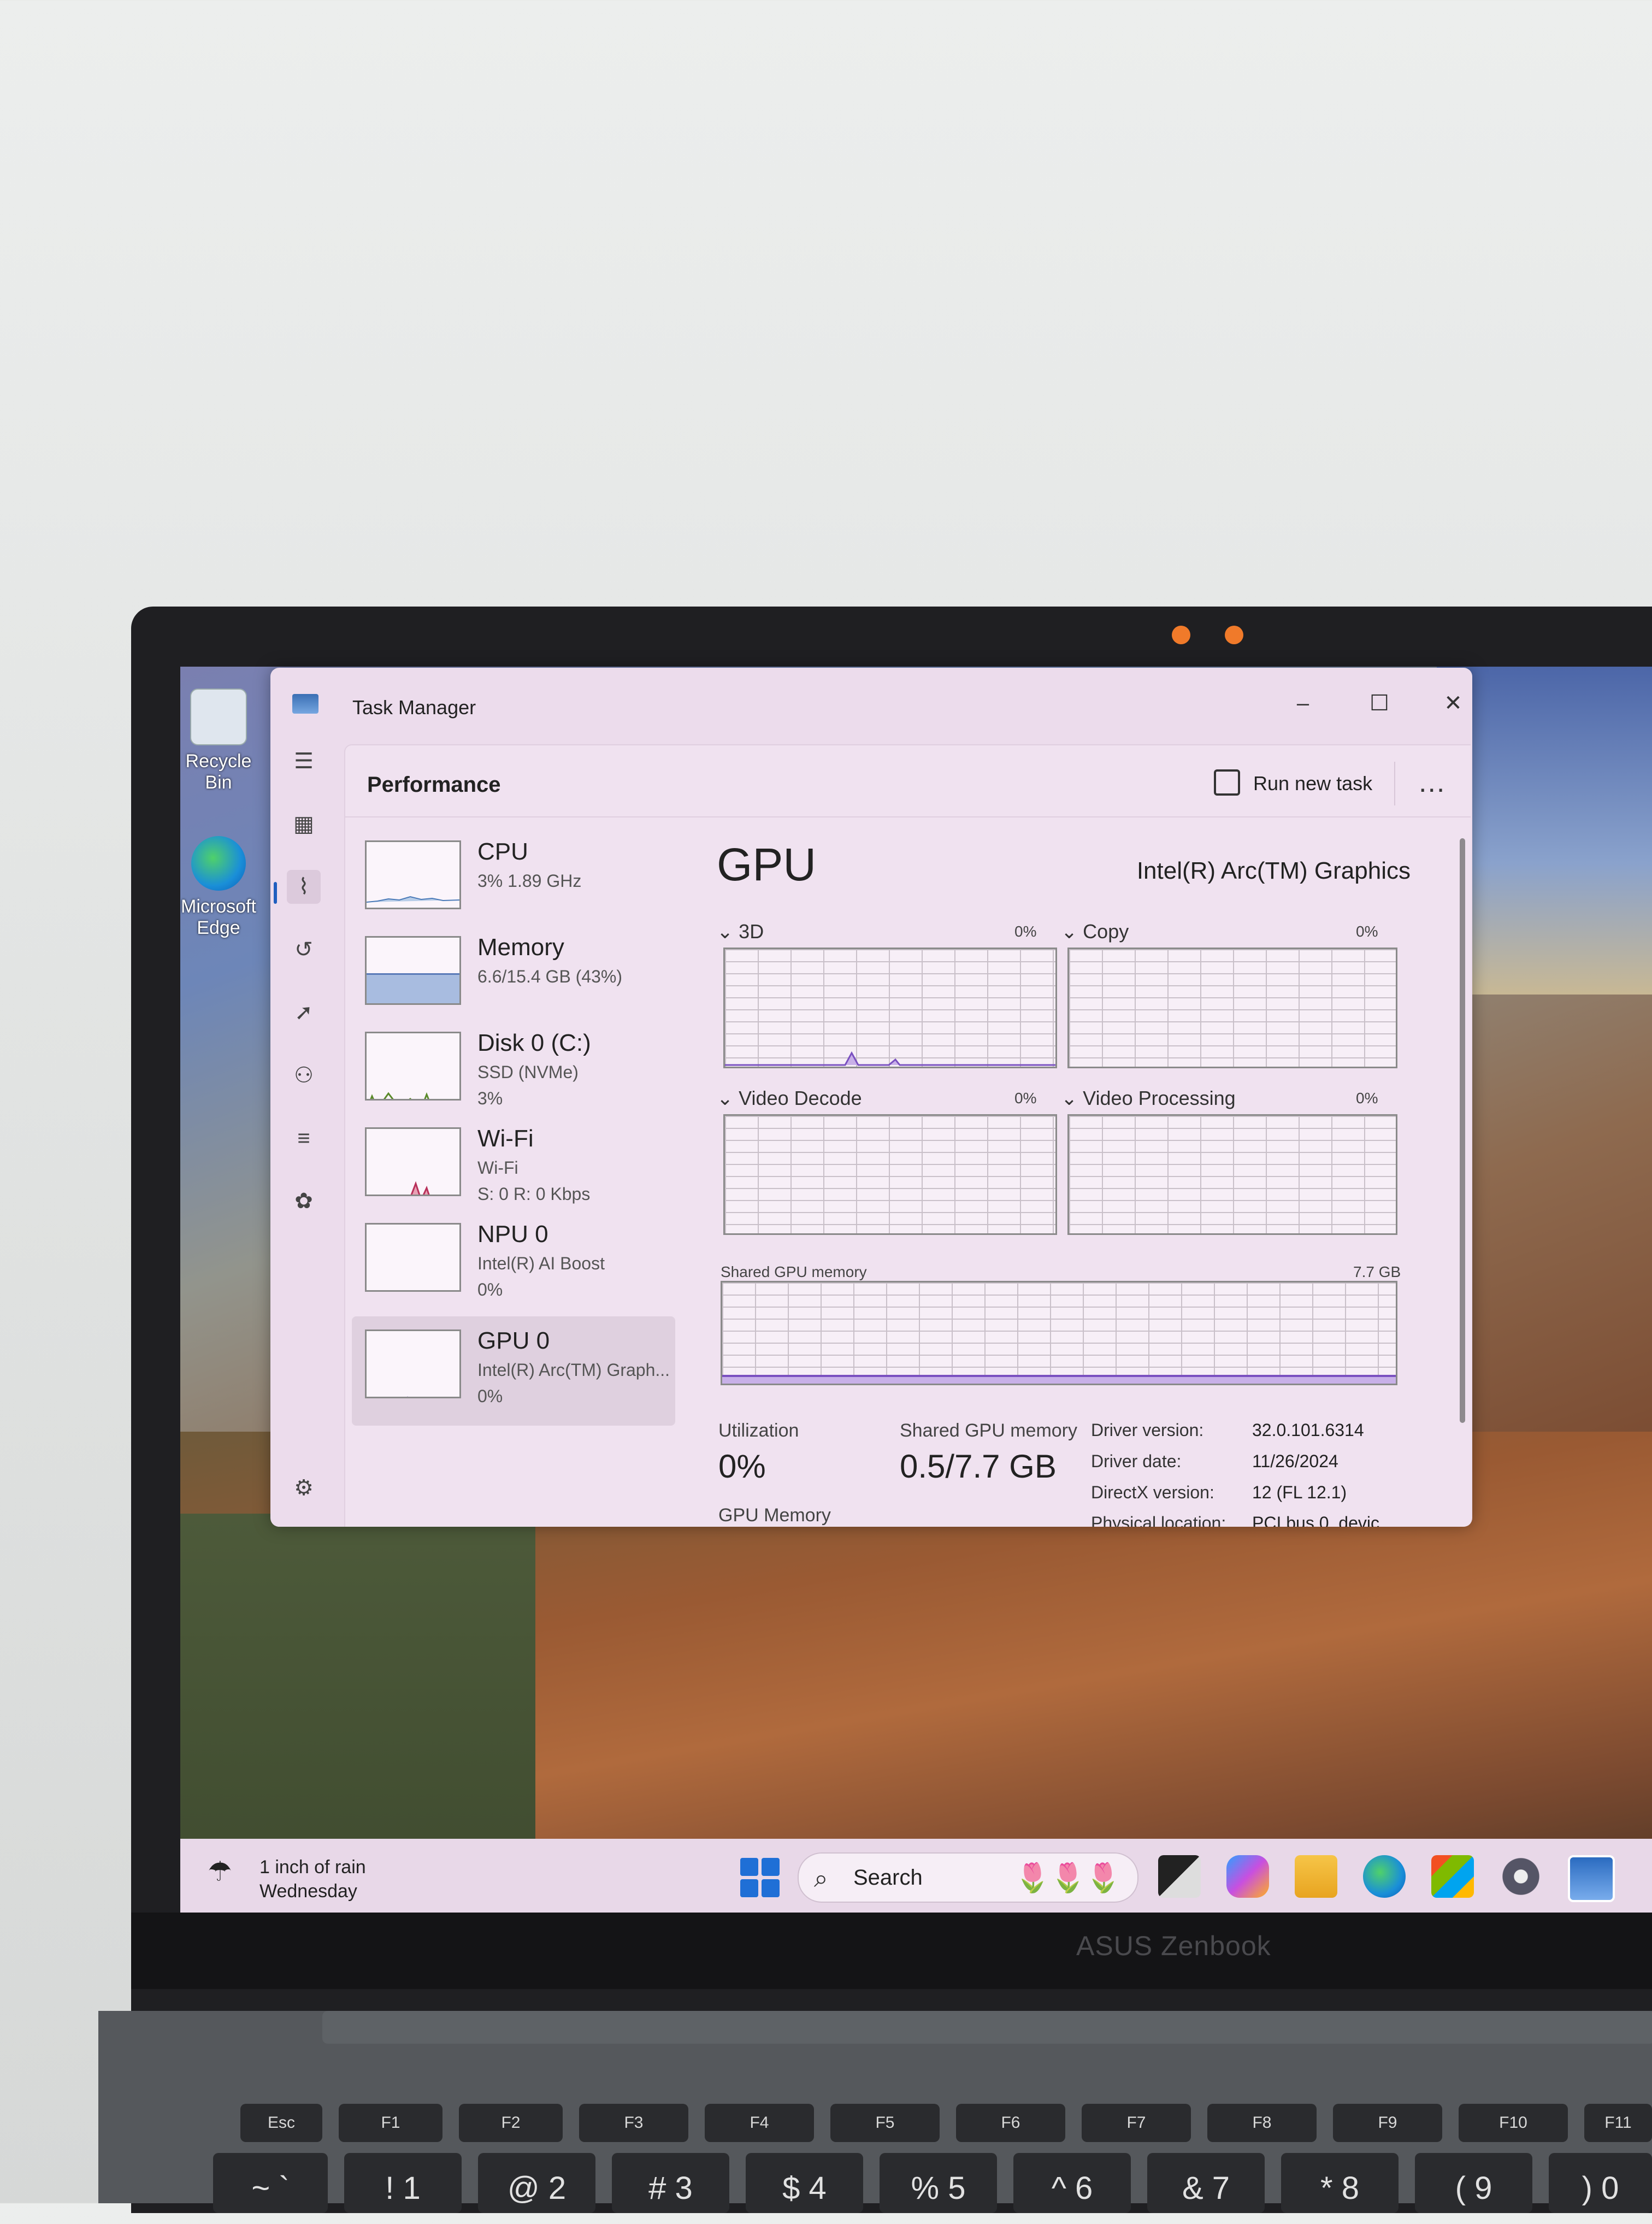 Image resolution: width=1652 pixels, height=2224 pixels. Describe the element at coordinates (789, 1098) in the screenshot. I see `engine-video-decode-label: ⌄ Video Decode` at that location.